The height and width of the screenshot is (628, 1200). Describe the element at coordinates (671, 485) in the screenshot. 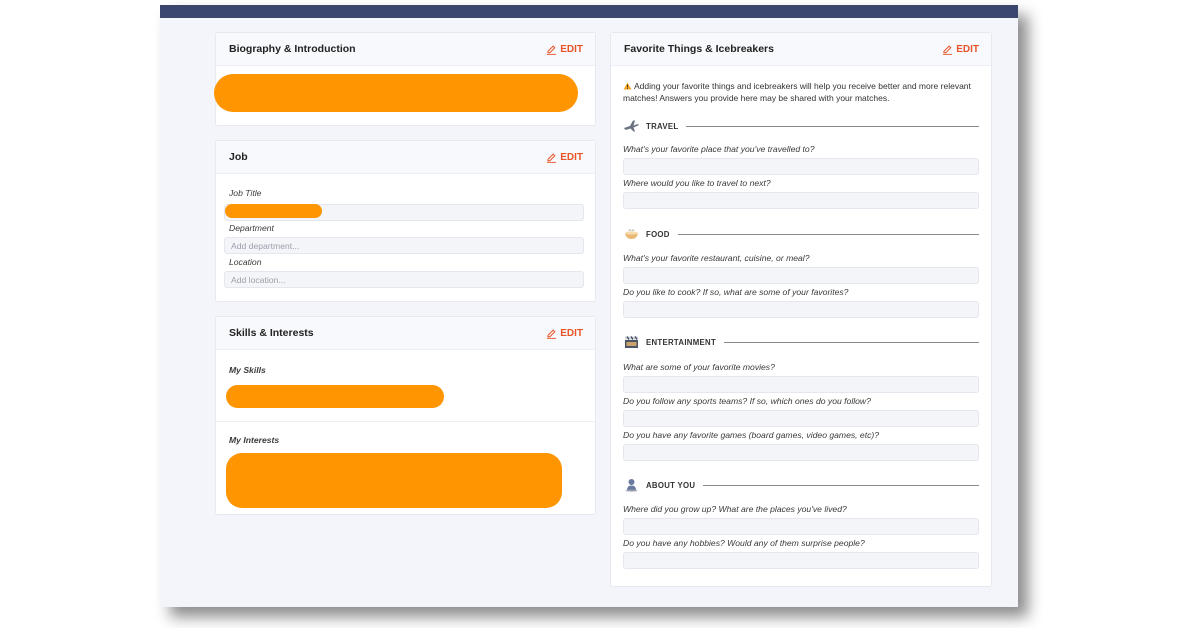

I see `about-section-name: ABOUT YOU` at that location.